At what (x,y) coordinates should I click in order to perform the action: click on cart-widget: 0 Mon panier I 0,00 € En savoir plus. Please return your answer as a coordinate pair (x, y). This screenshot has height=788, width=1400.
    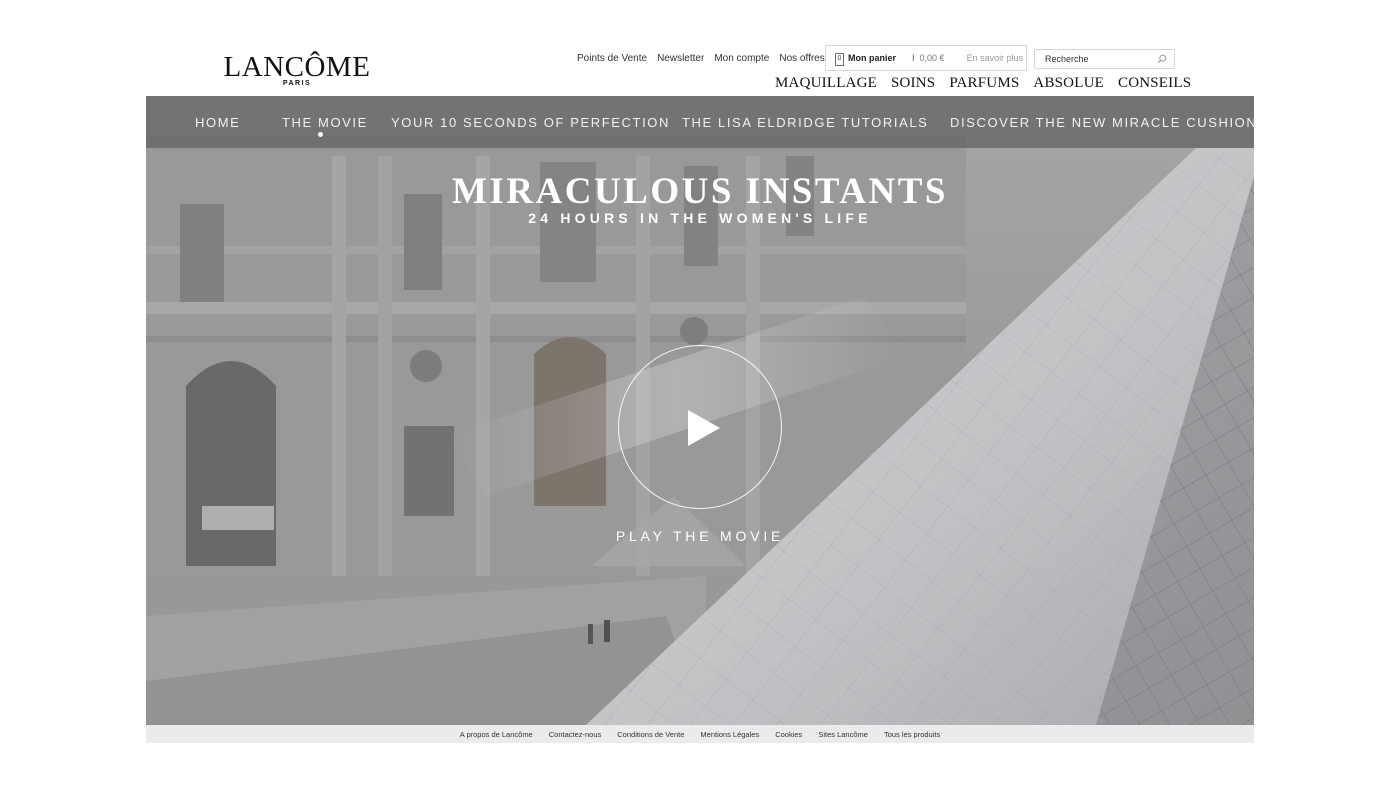
    Looking at the image, I should click on (926, 58).